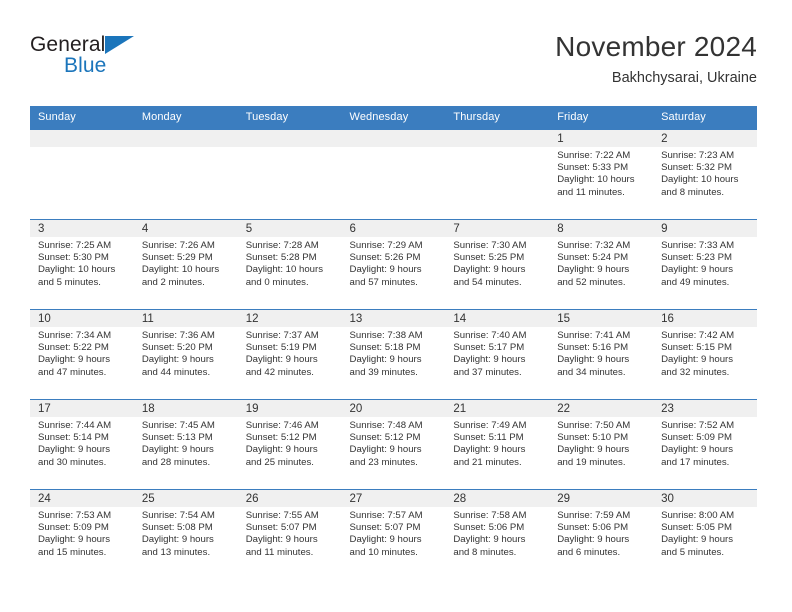 The width and height of the screenshot is (792, 612). Describe the element at coordinates (75, 425) in the screenshot. I see `sunrise-text: Sunrise: 7:44 AM` at that location.